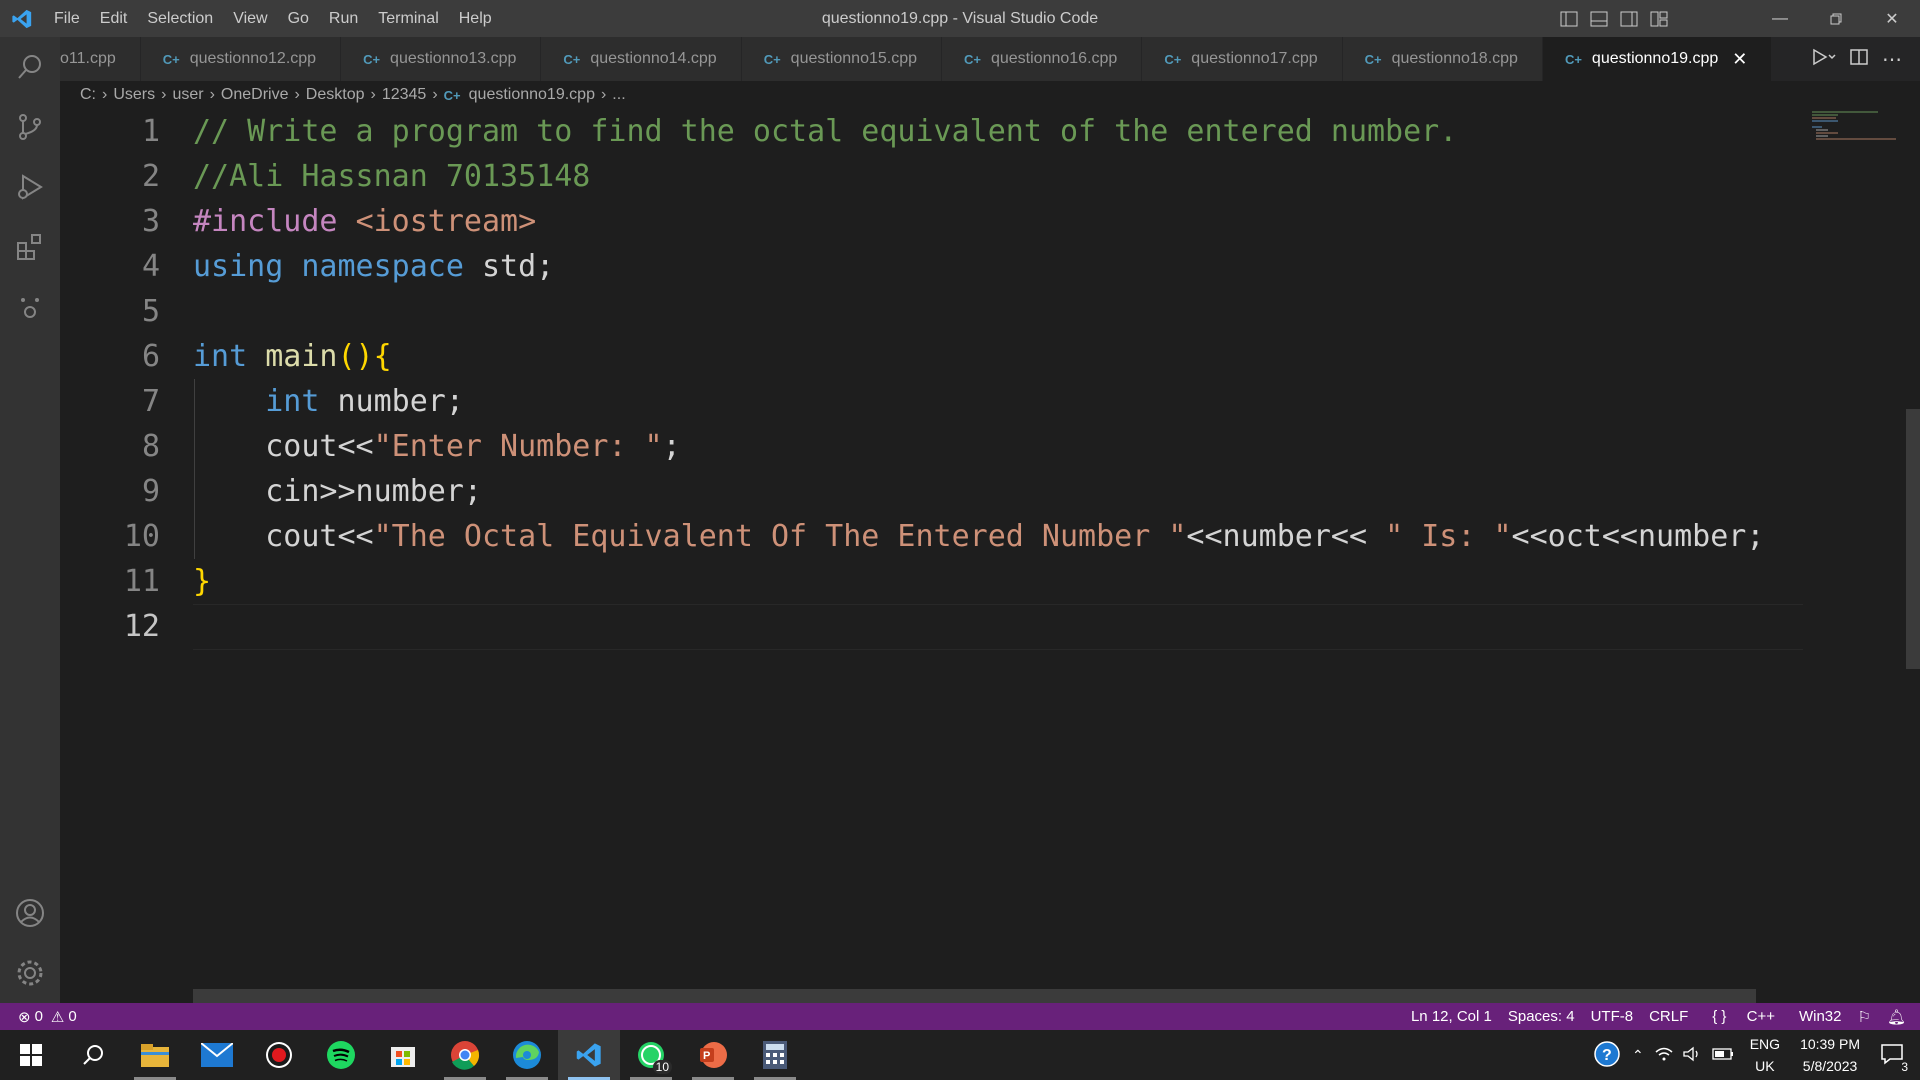 The image size is (1920, 1080). I want to click on help-icon: ?, so click(1607, 1055).